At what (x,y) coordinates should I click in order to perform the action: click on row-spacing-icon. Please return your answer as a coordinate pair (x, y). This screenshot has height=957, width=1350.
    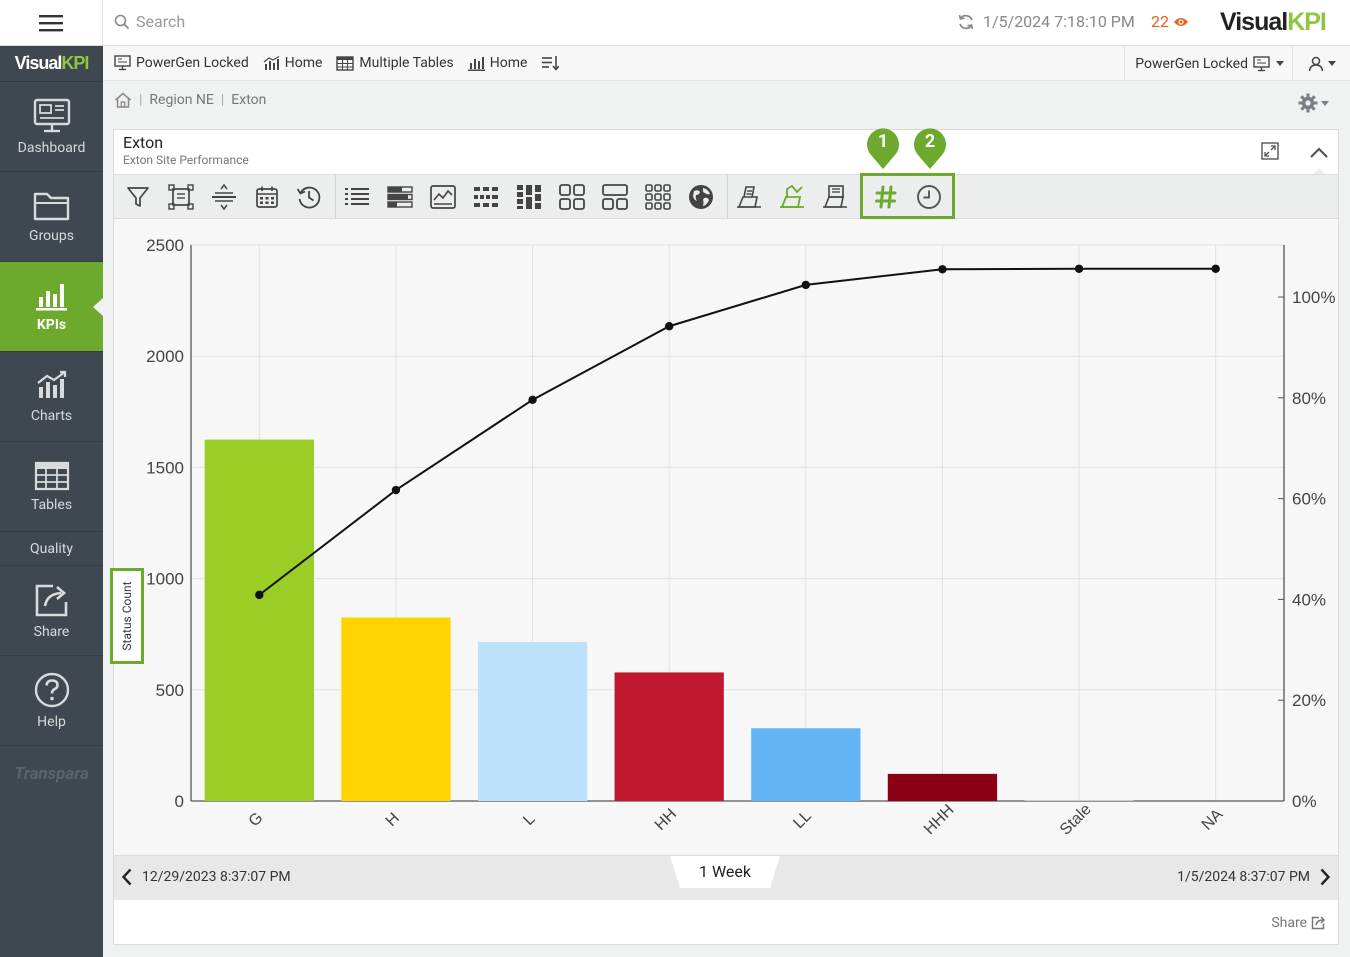
    Looking at the image, I should click on (224, 197).